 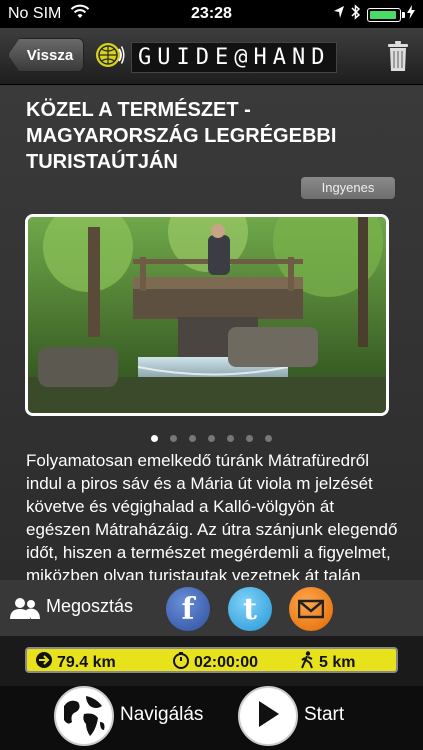 I want to click on tour-stats-bar: 79.4 km 02:00:00 5 km, so click(x=211, y=661).